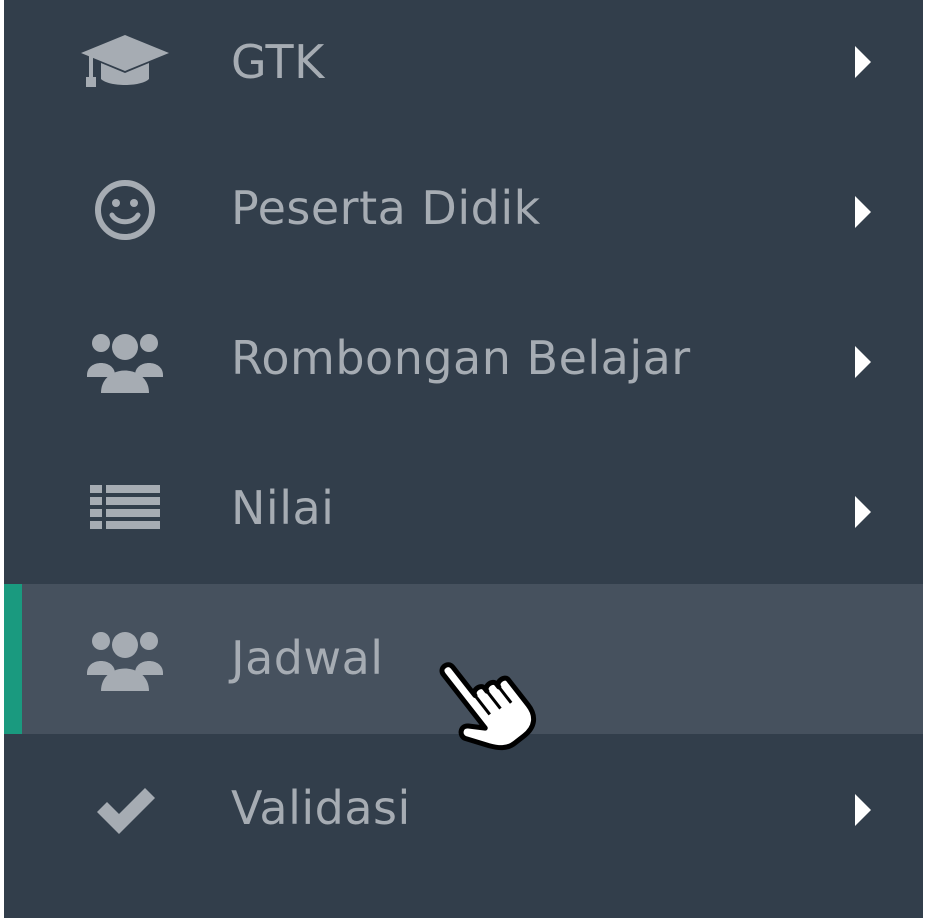  I want to click on active-indicator, so click(13, 659).